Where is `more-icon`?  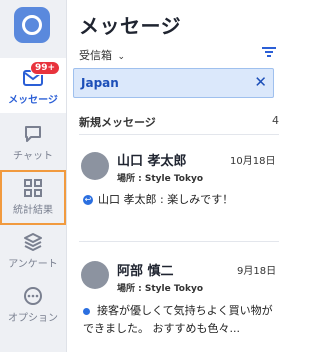
more-icon is located at coordinates (33, 296).